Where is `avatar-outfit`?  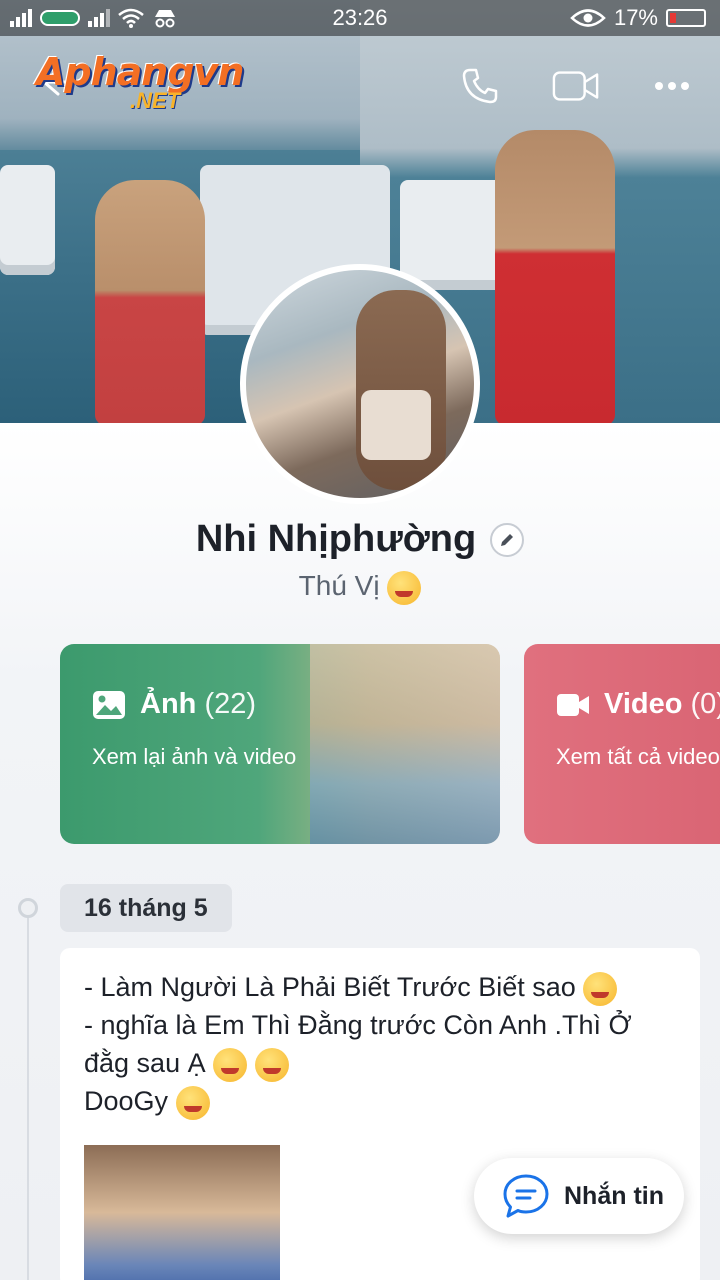 avatar-outfit is located at coordinates (396, 425).